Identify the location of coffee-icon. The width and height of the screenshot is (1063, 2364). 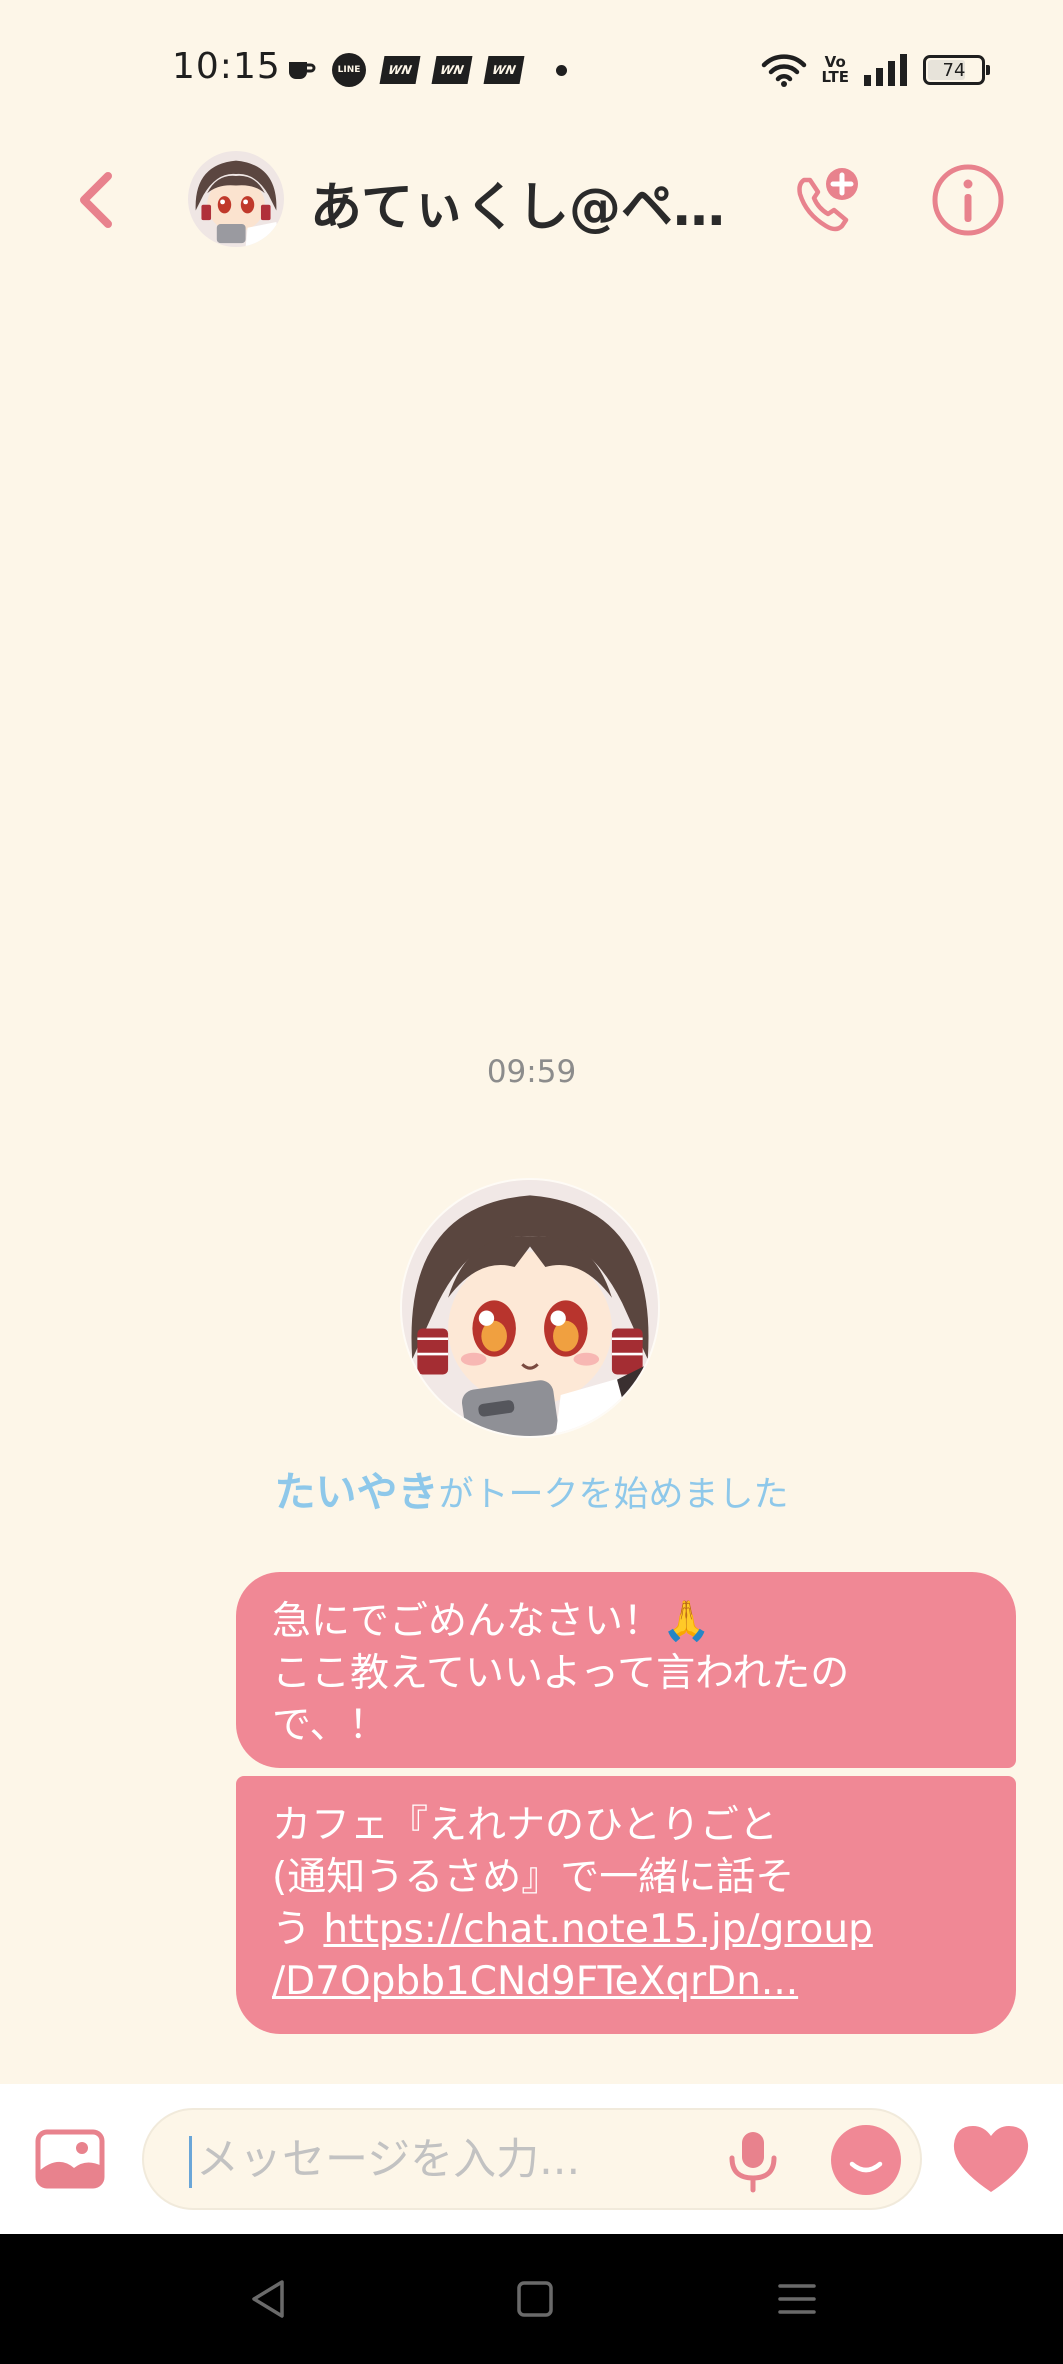
(302, 70).